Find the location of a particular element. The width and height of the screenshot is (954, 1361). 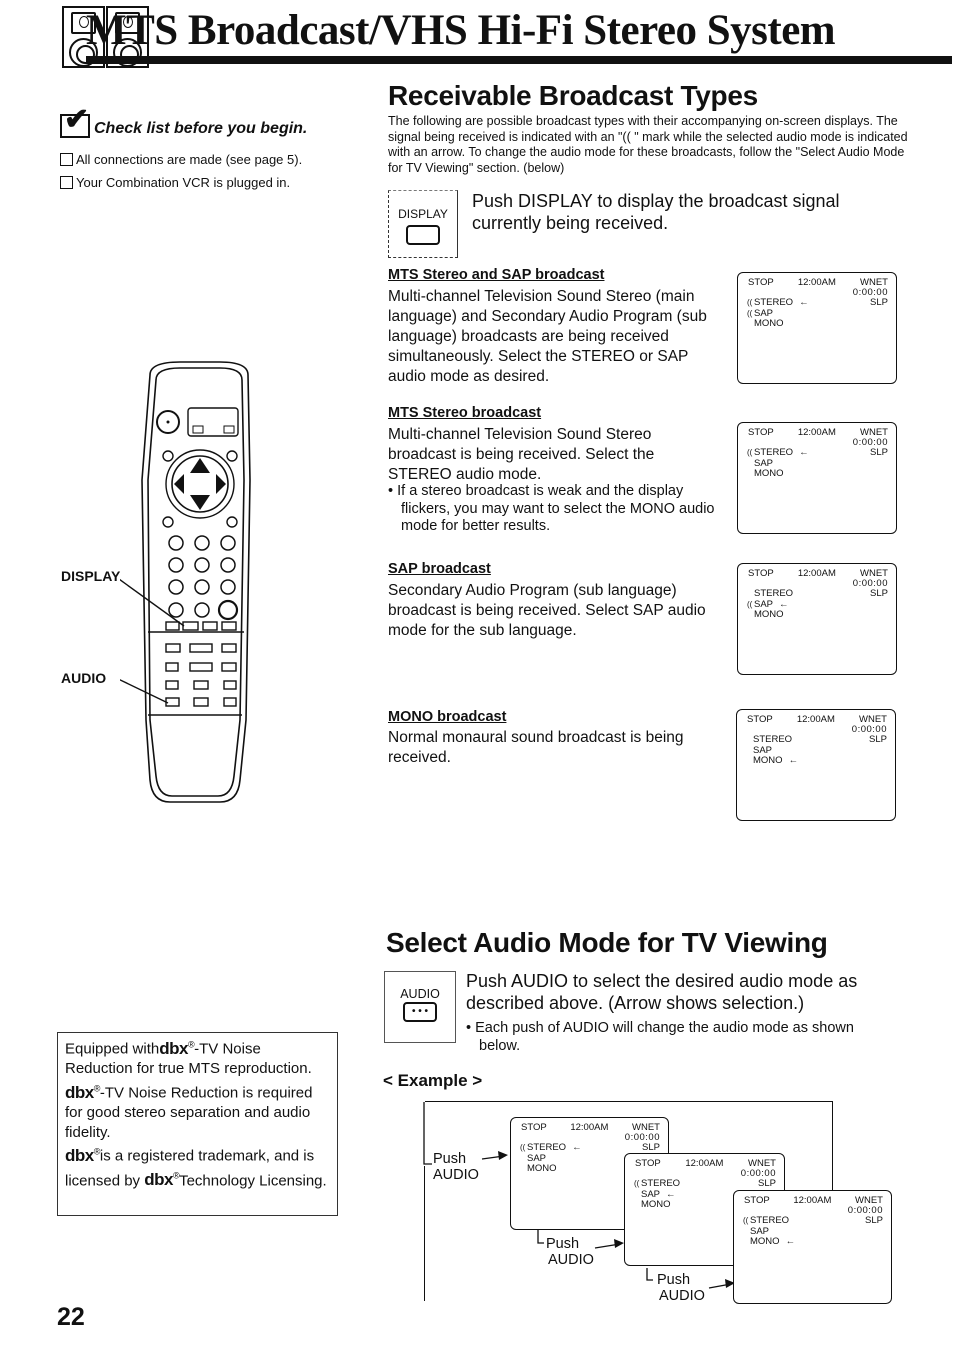

checklist-item-text: Your Combination VCR is plugged in. is located at coordinates (183, 182).